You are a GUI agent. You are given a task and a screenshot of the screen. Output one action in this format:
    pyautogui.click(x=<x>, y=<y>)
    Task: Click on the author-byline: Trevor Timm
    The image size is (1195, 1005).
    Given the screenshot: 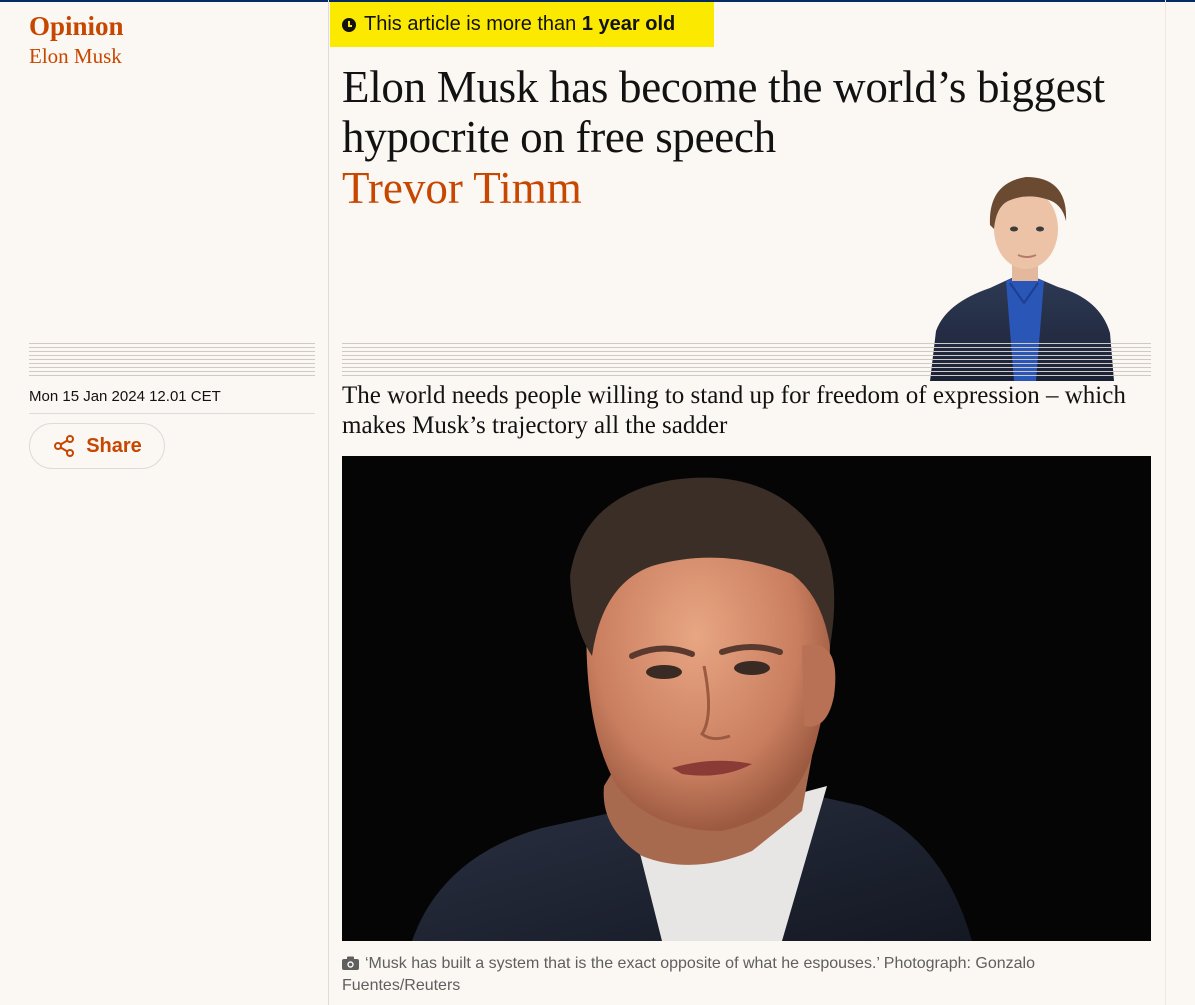 What is the action you would take?
    pyautogui.click(x=462, y=188)
    